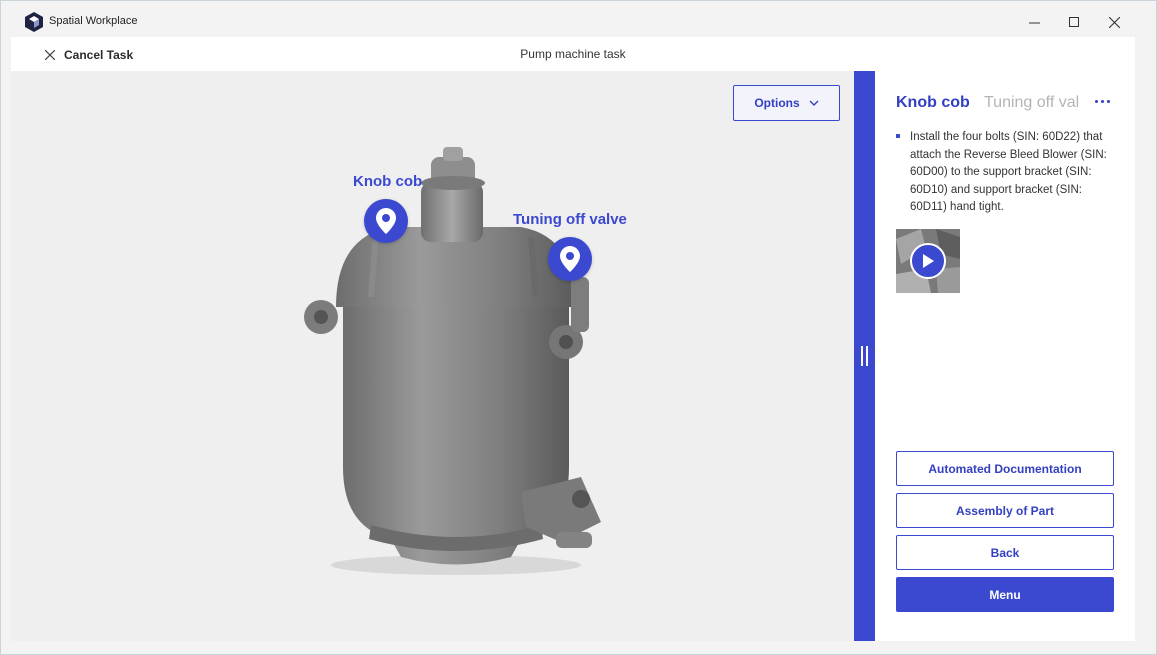 The height and width of the screenshot is (655, 1157). I want to click on tab-knob-cob: Knob cob, so click(933, 103).